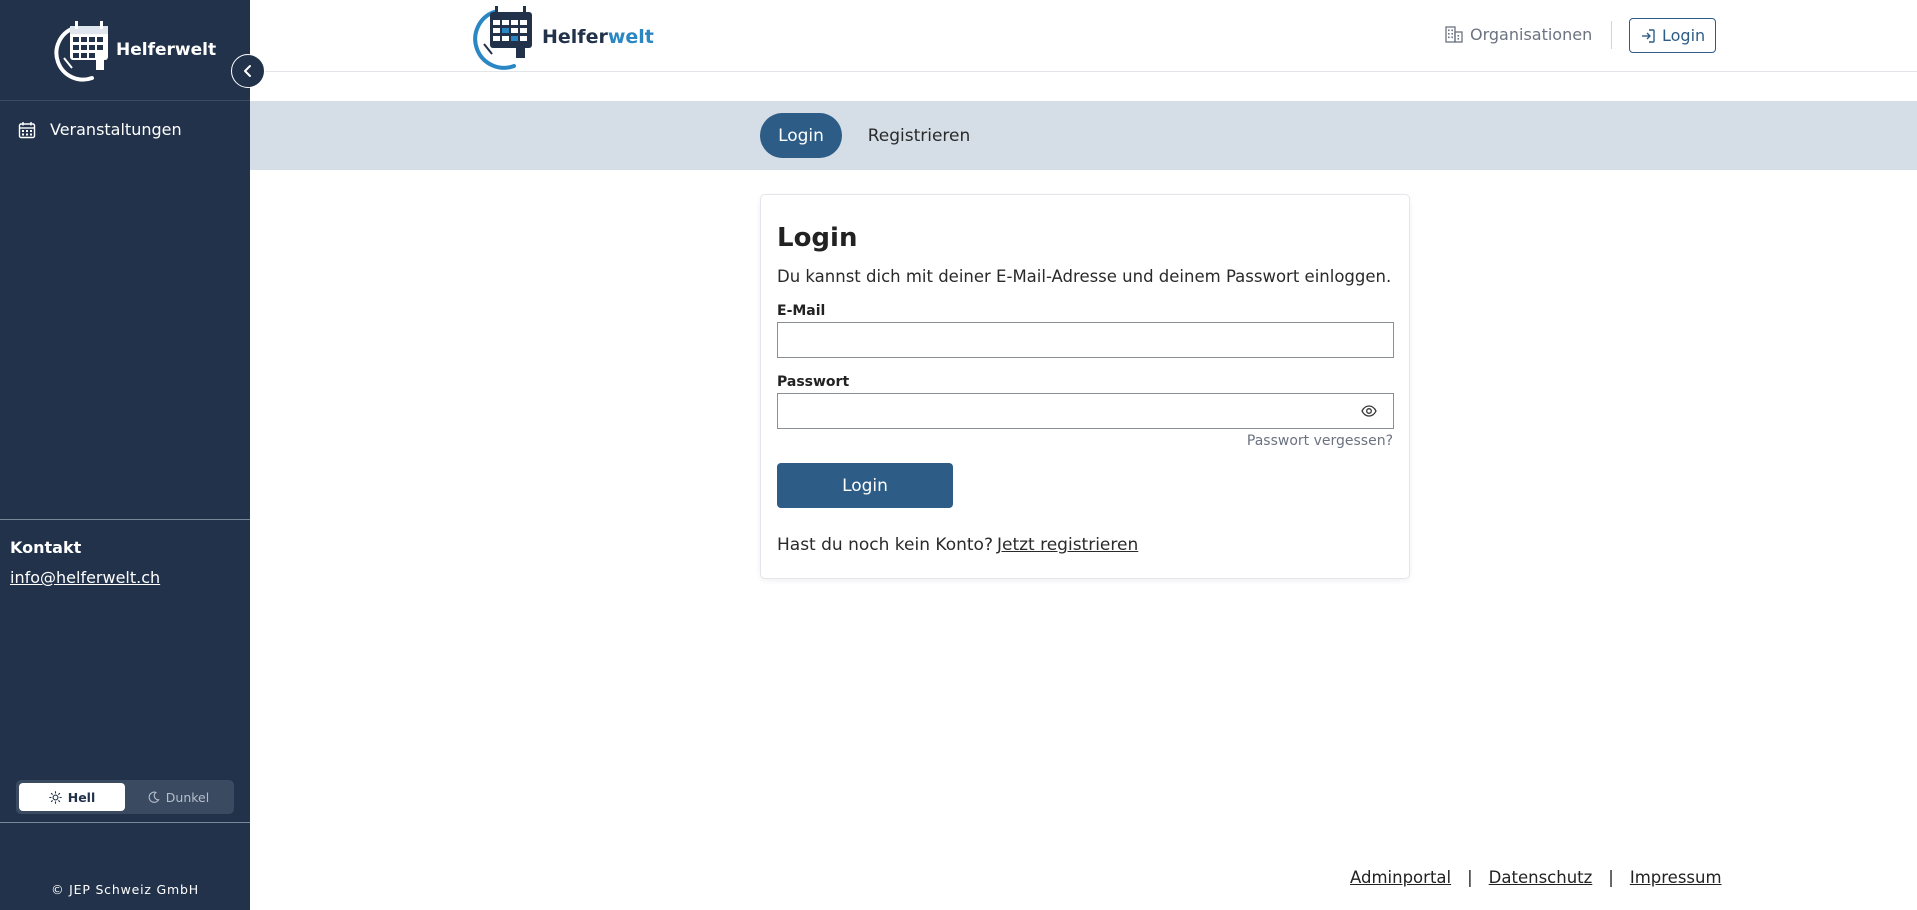 The width and height of the screenshot is (1917, 910). Describe the element at coordinates (125, 100) in the screenshot. I see `sidebar-header-divider` at that location.